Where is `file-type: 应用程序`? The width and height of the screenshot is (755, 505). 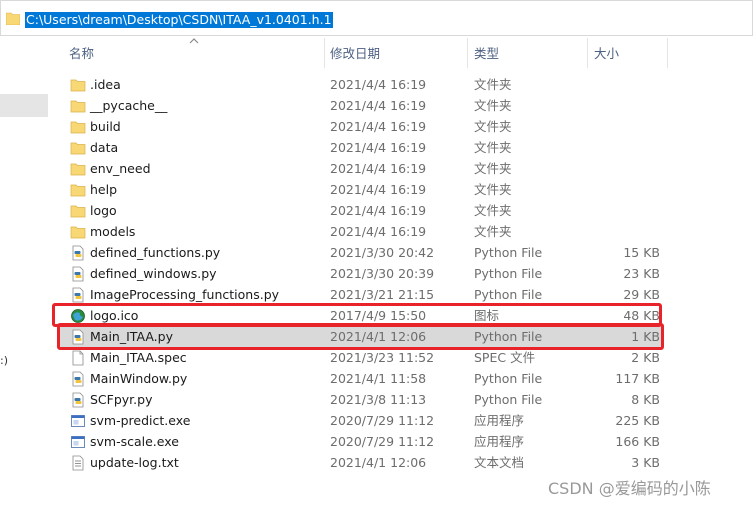
file-type: 应用程序 is located at coordinates (499, 441).